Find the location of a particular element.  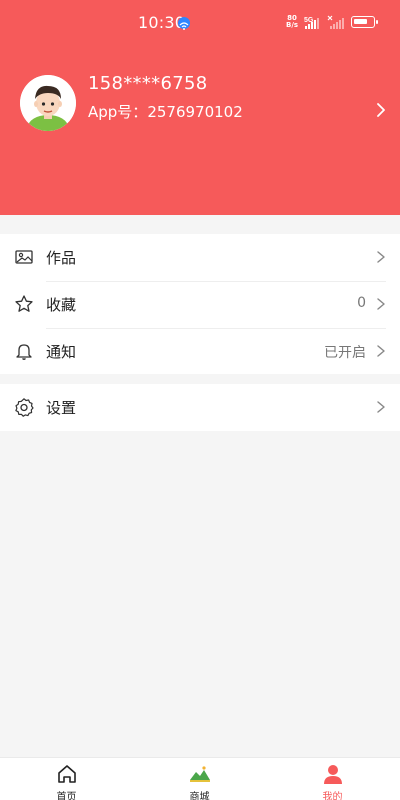

home-icon is located at coordinates (66, 774).